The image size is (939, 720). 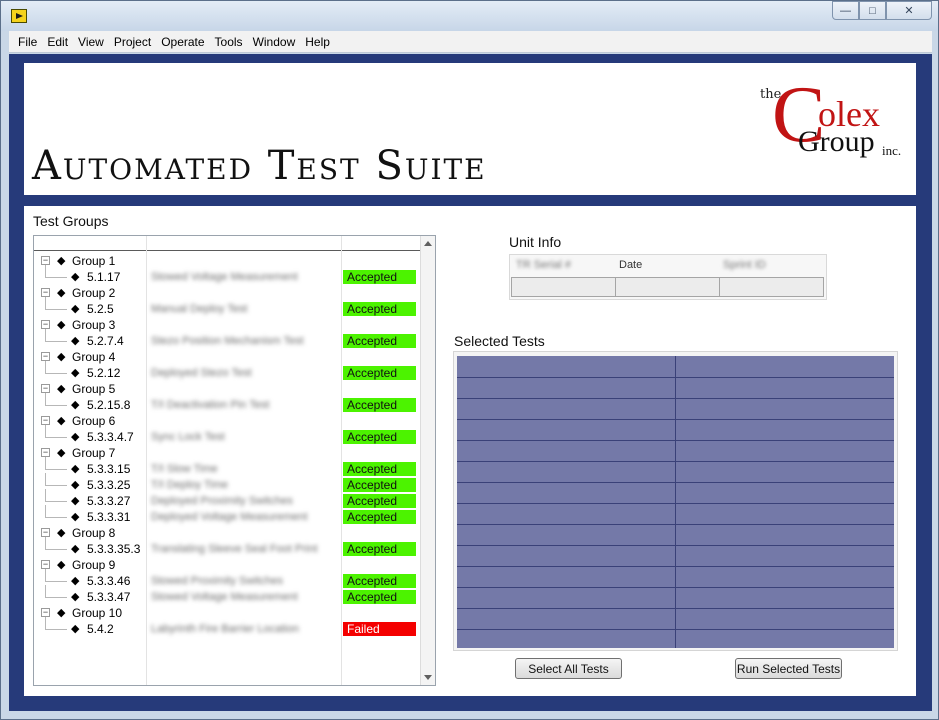 I want to click on menu-operate: Operate, so click(x=182, y=42).